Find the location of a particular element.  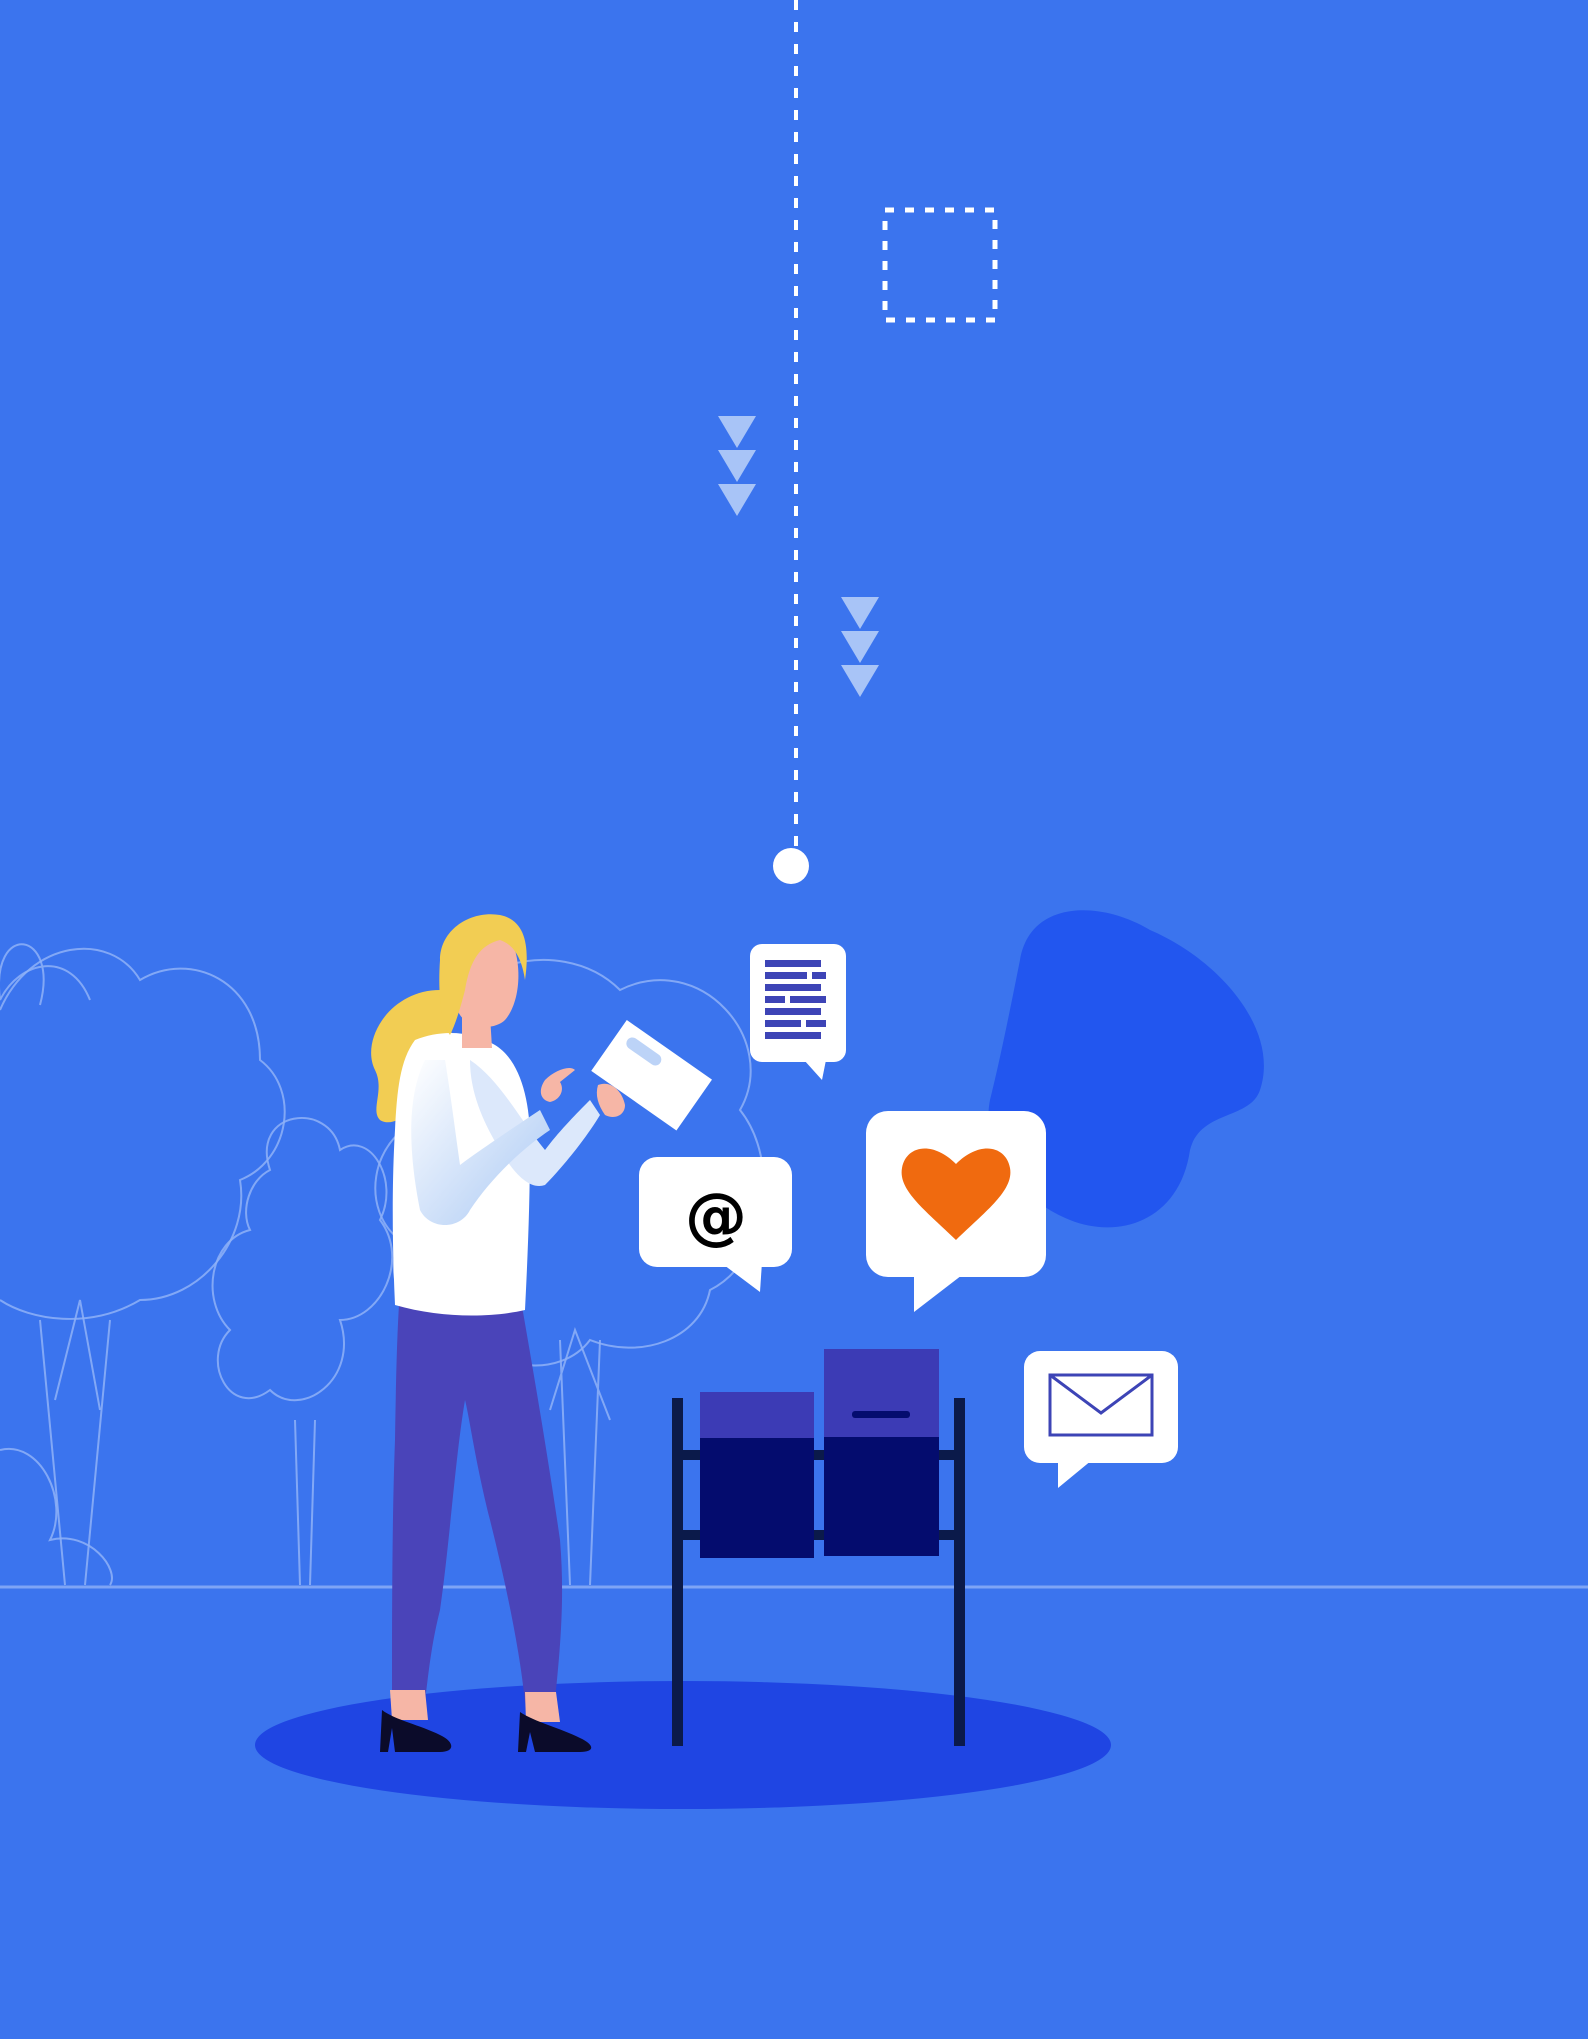

at-sign-text: @ is located at coordinates (716, 1215).